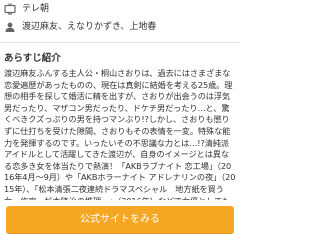 Image resolution: width=320 pixels, height=240 pixels. What do you see at coordinates (10, 27) in the screenshot?
I see `person-icon` at bounding box center [10, 27].